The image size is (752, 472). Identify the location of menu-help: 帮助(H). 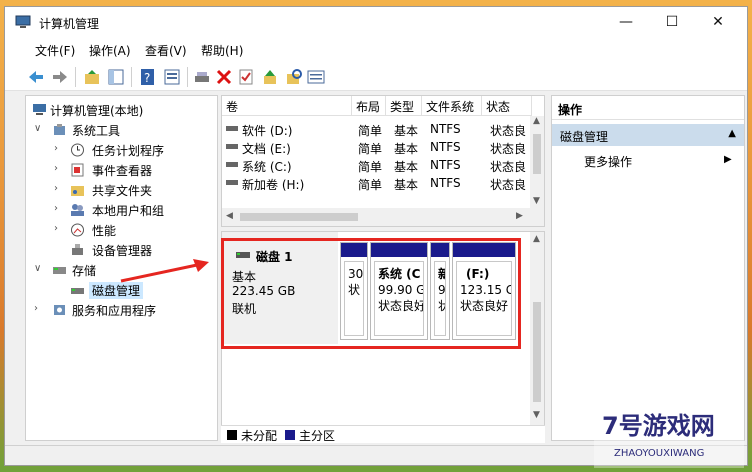
(222, 50).